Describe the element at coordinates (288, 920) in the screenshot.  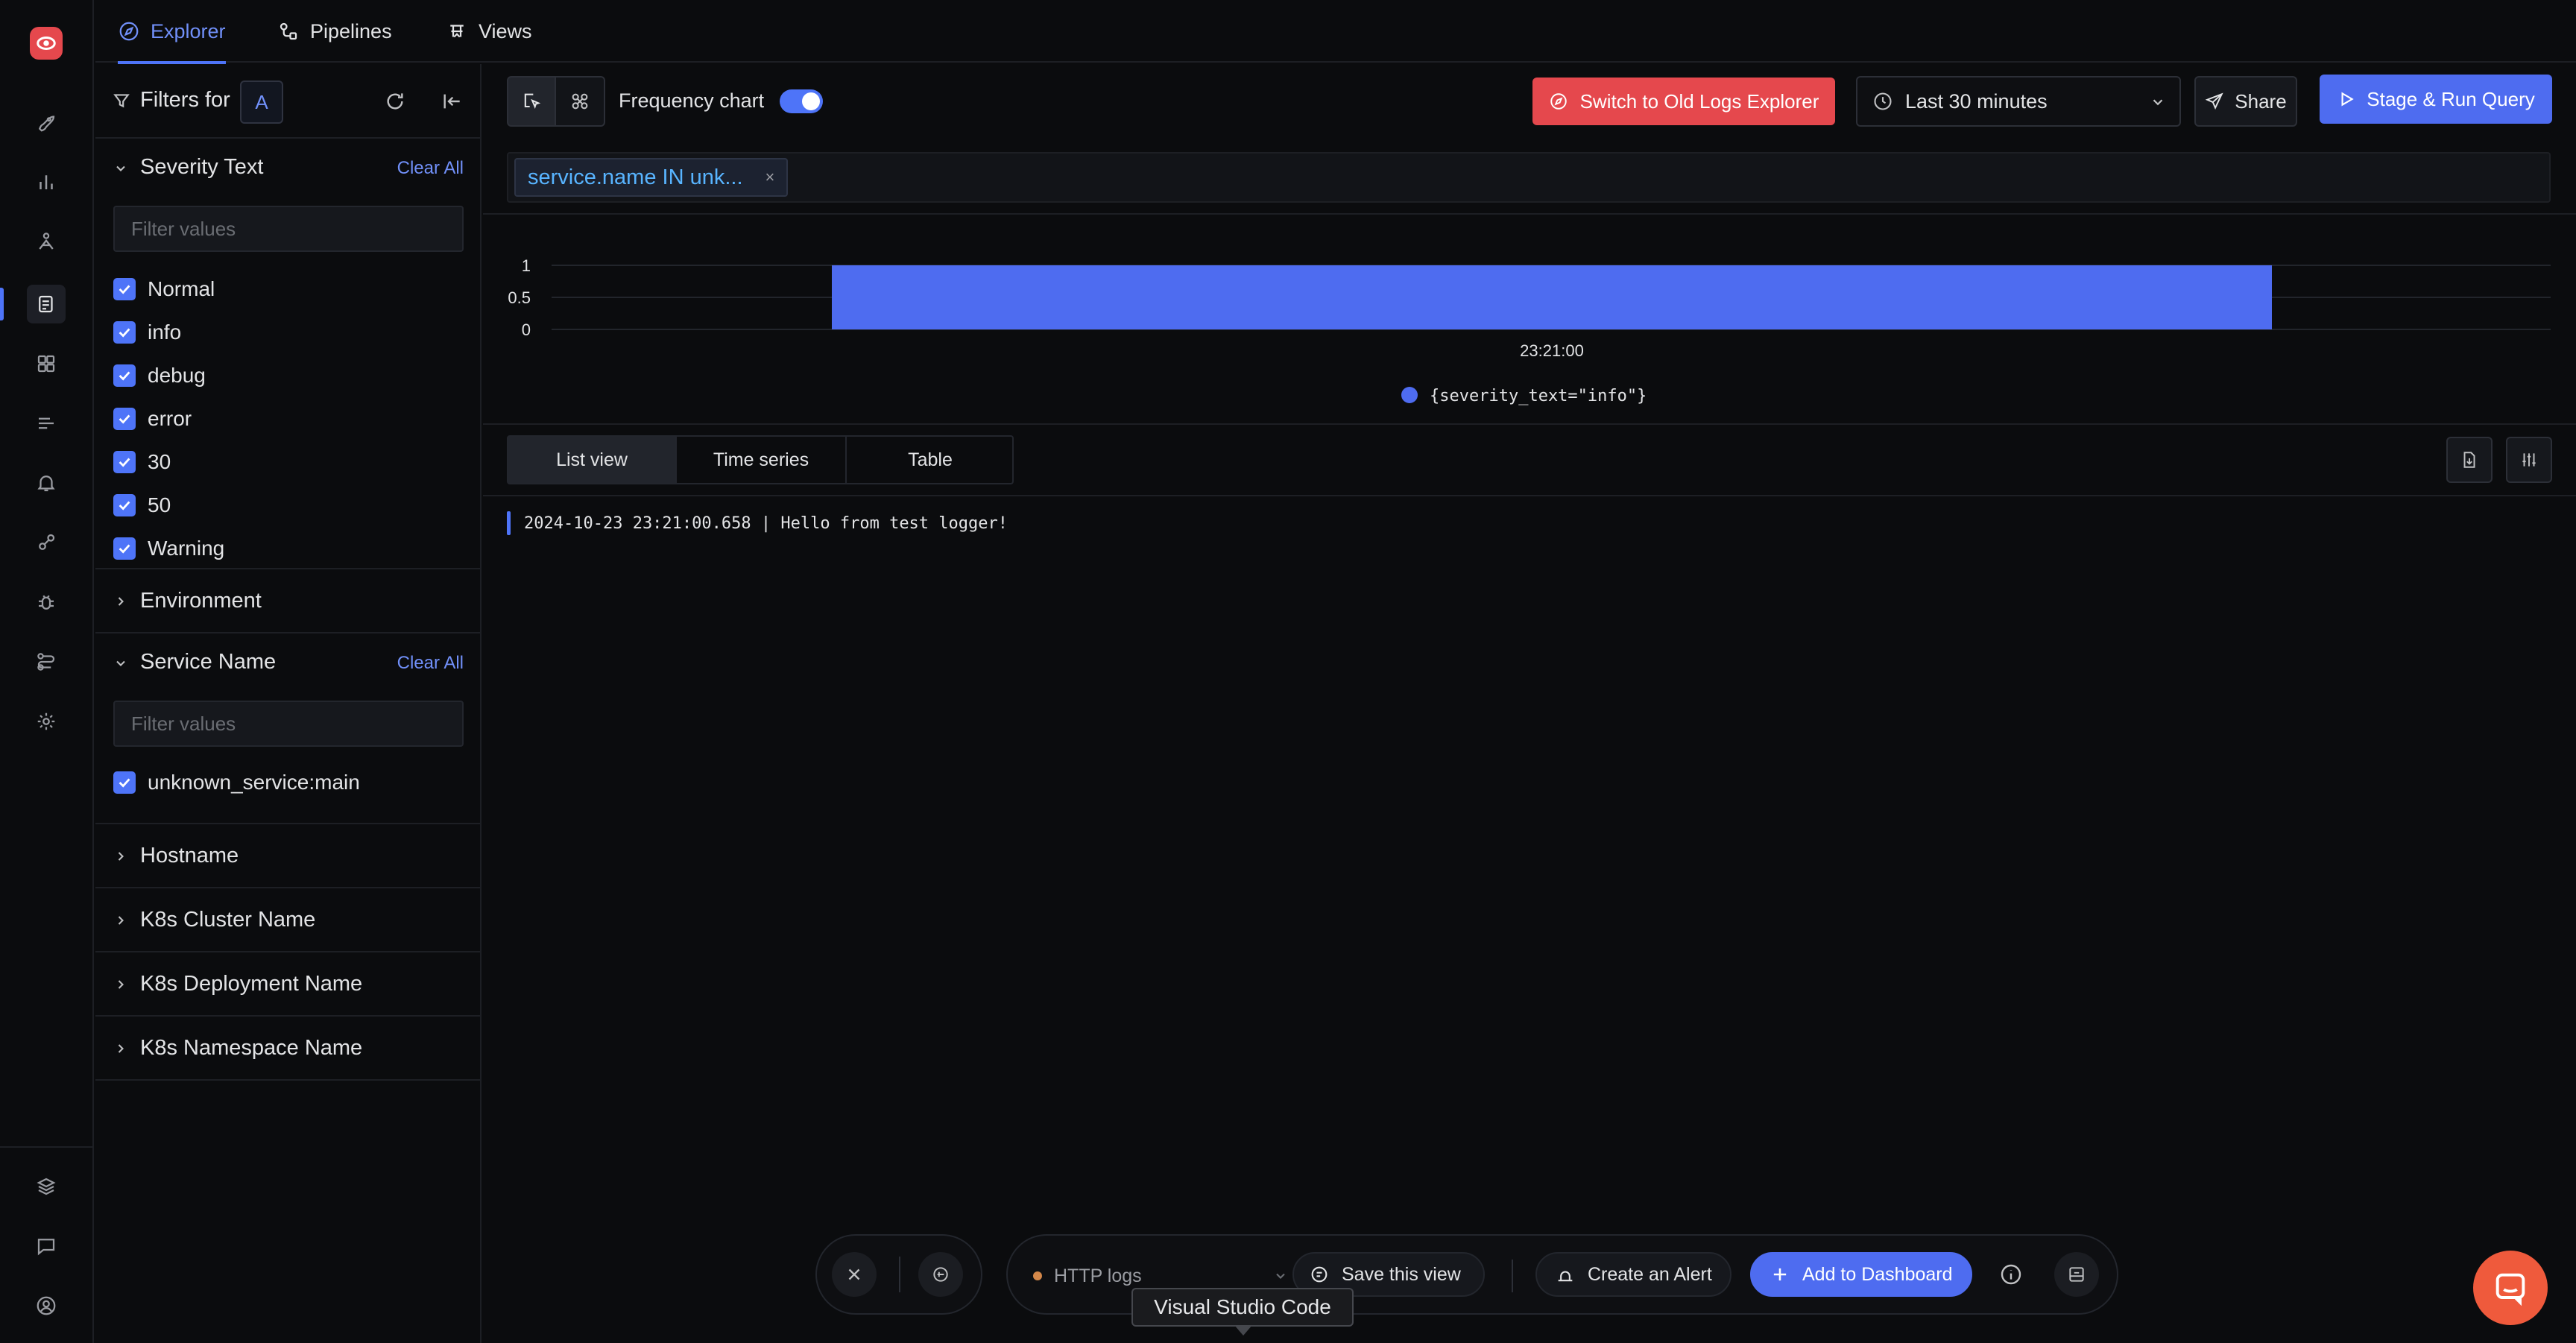
I see `k8s-cluster-section: K8s Cluster Name` at that location.